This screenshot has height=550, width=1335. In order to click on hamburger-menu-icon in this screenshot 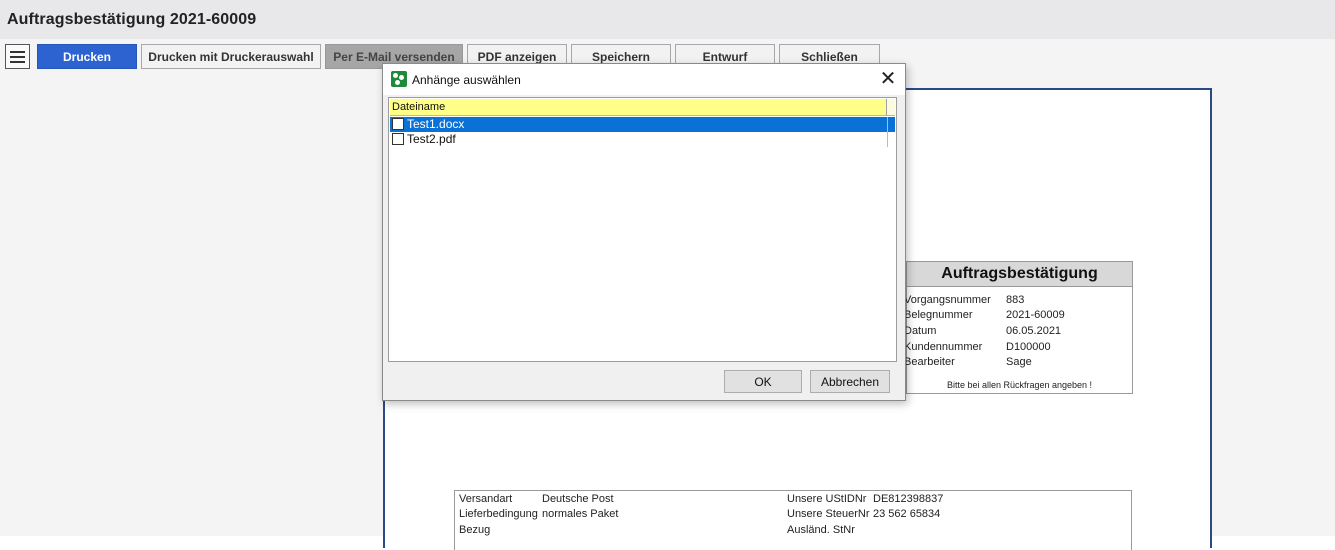, I will do `click(17, 56)`.